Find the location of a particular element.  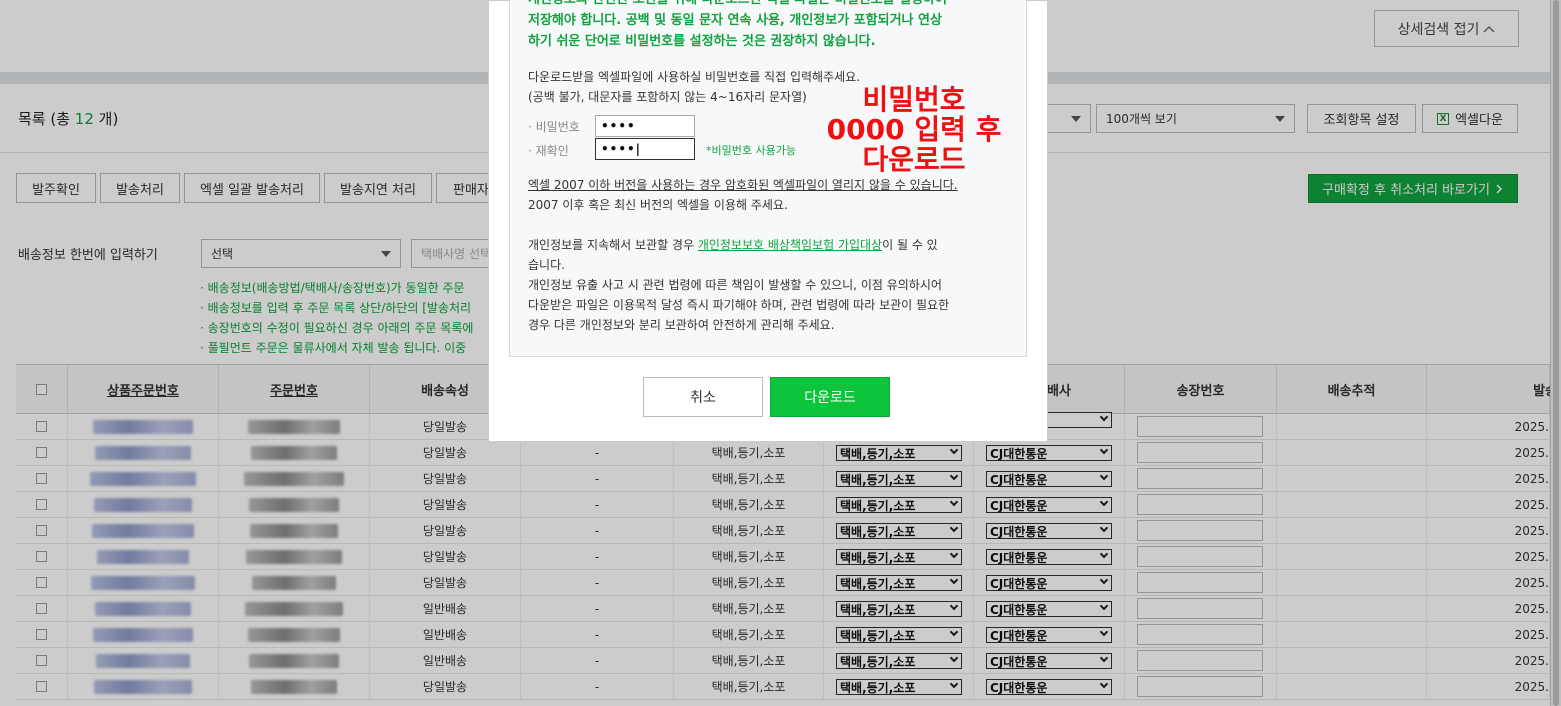

password-label: · 비밀번호 is located at coordinates (554, 127).